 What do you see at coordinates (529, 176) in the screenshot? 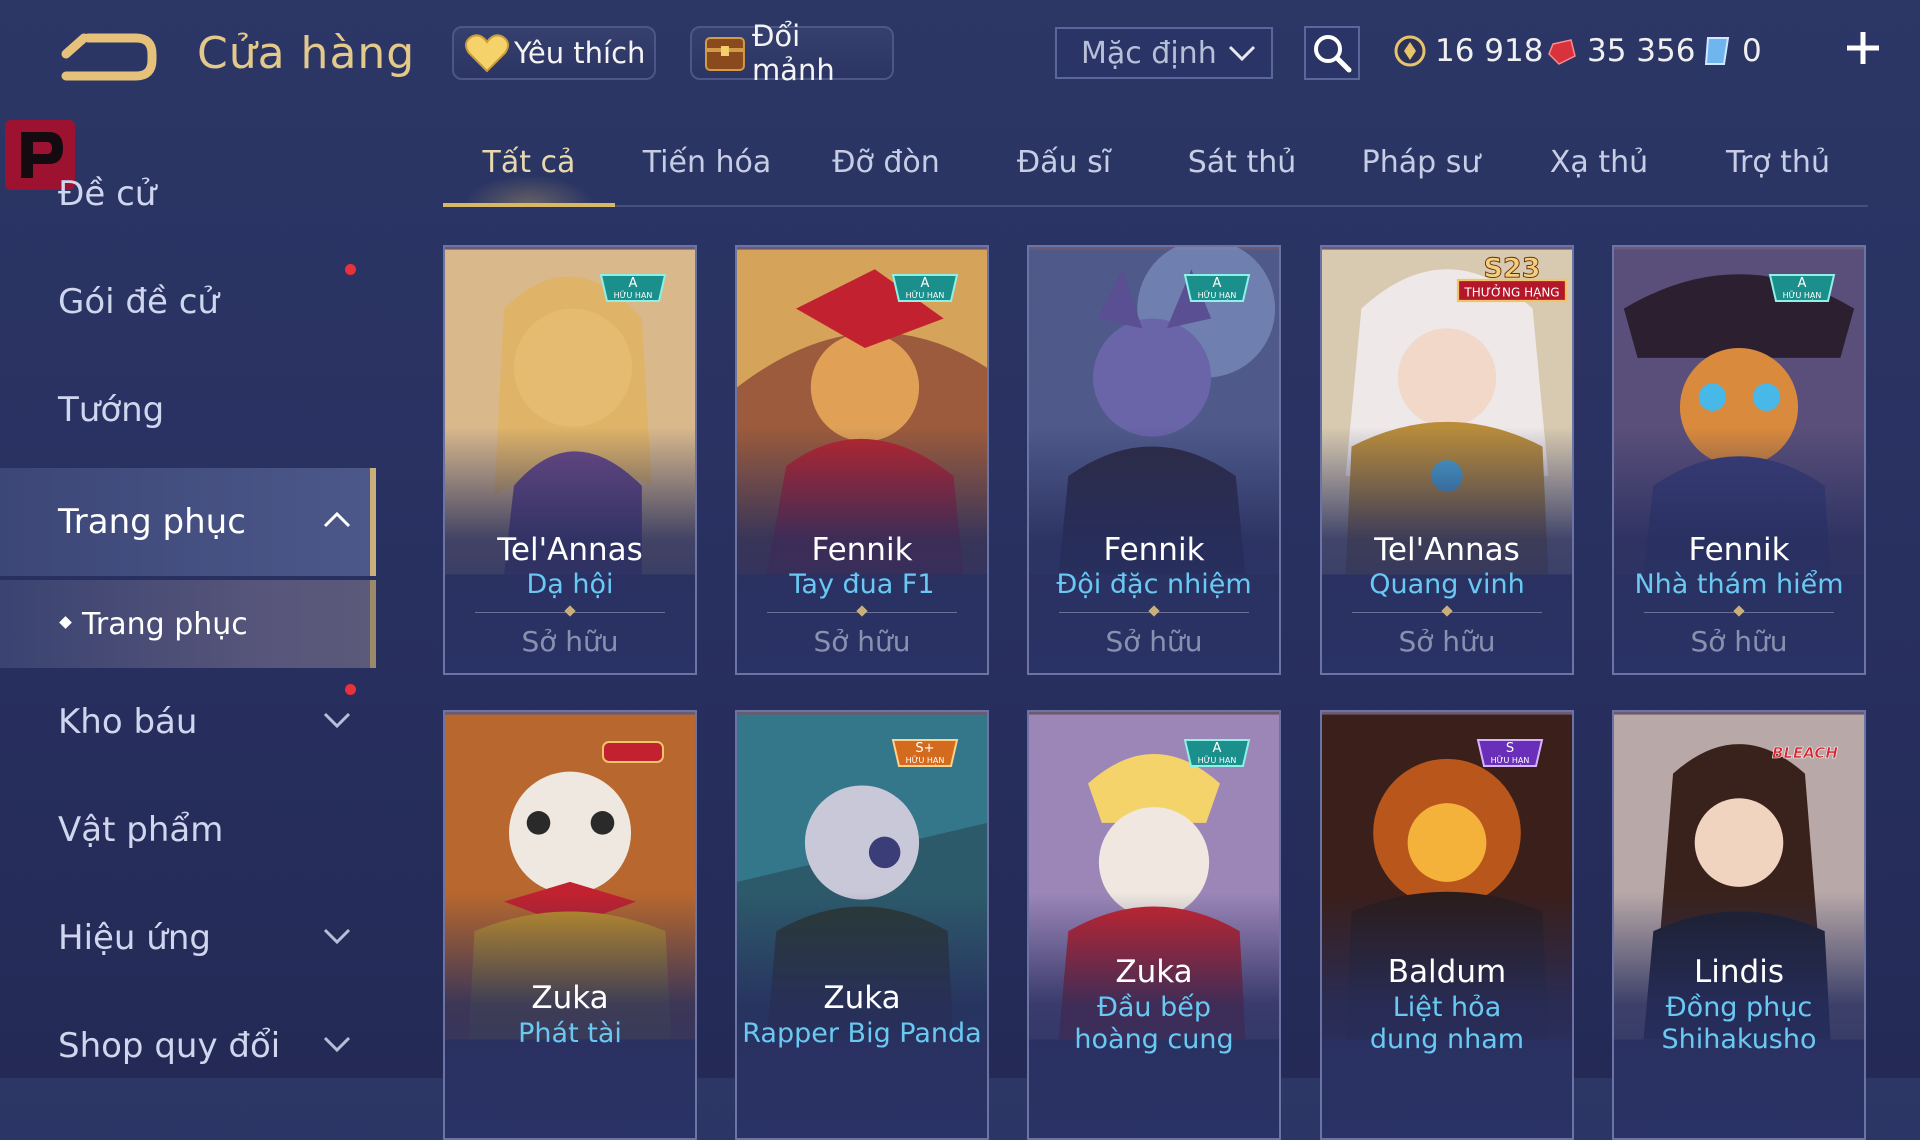
I see `tab-all: Tất cả` at bounding box center [529, 176].